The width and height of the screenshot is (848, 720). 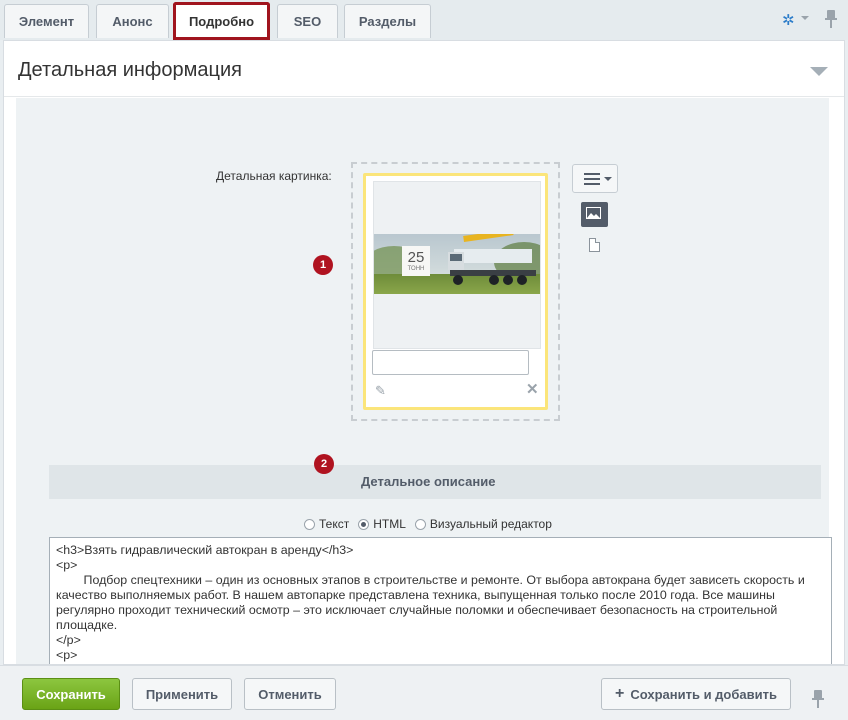 I want to click on section-title: Детальная информация, so click(x=130, y=70).